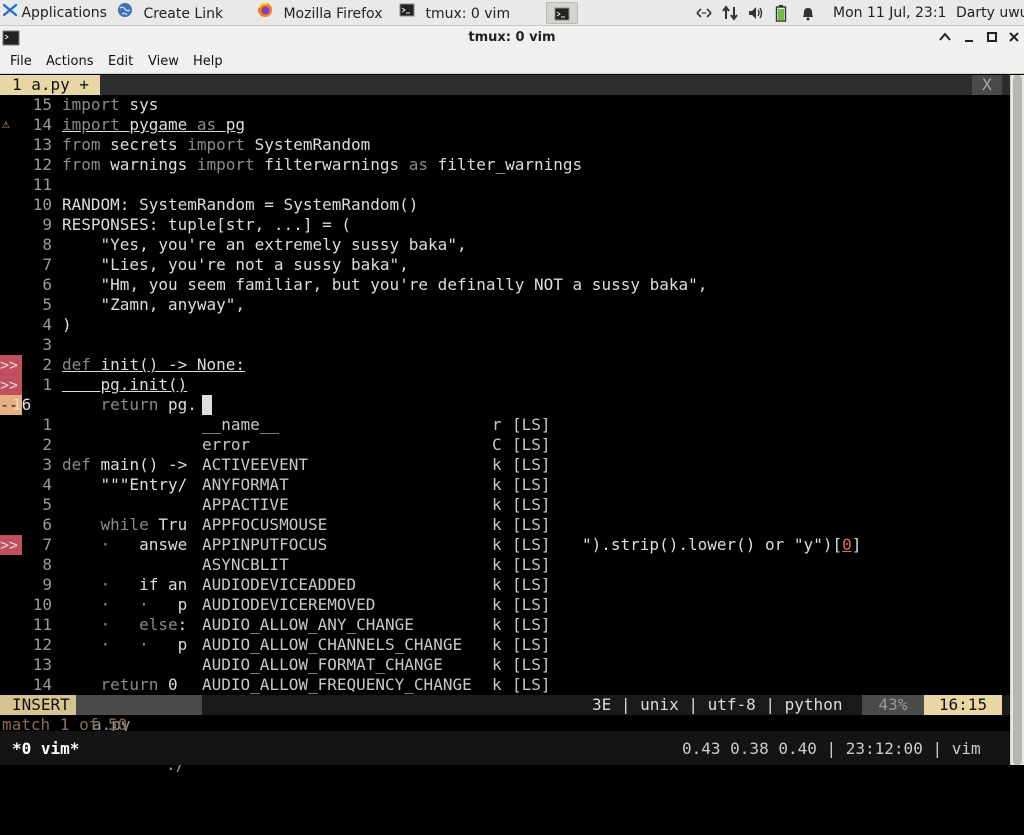  What do you see at coordinates (732, 13) in the screenshot?
I see `transfer-arrows-icon` at bounding box center [732, 13].